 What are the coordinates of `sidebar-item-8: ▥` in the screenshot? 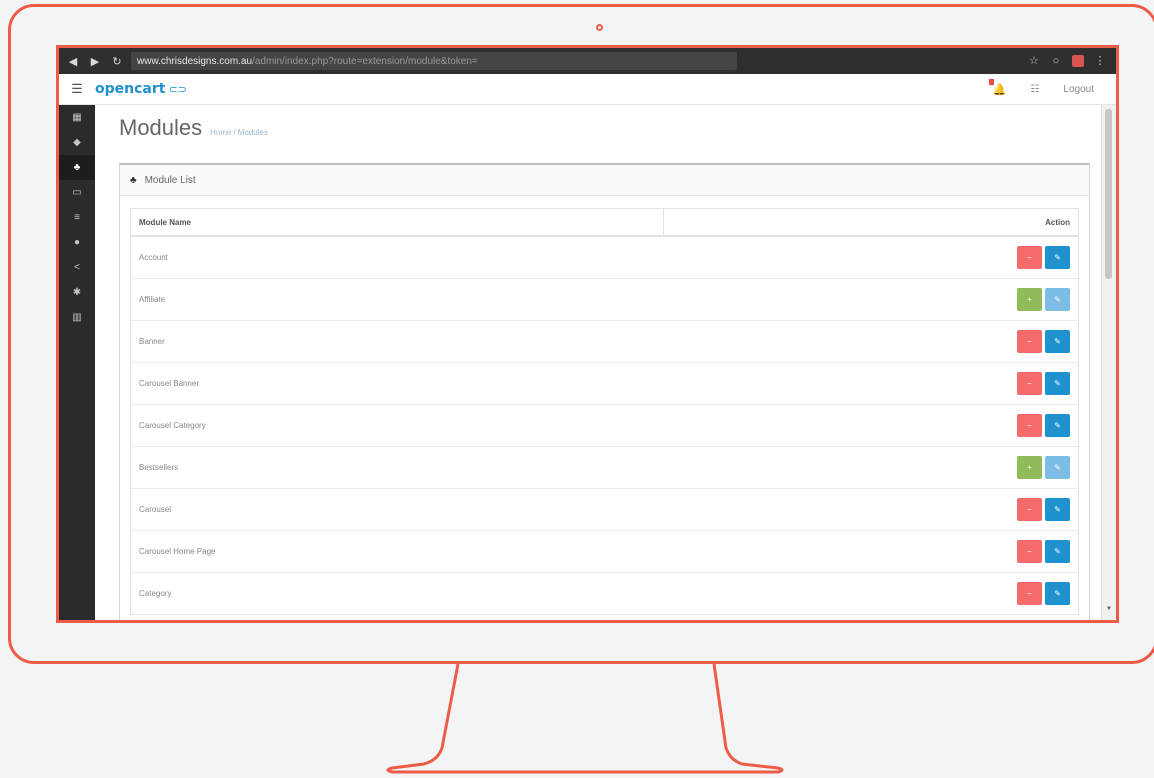 It's located at (77, 317).